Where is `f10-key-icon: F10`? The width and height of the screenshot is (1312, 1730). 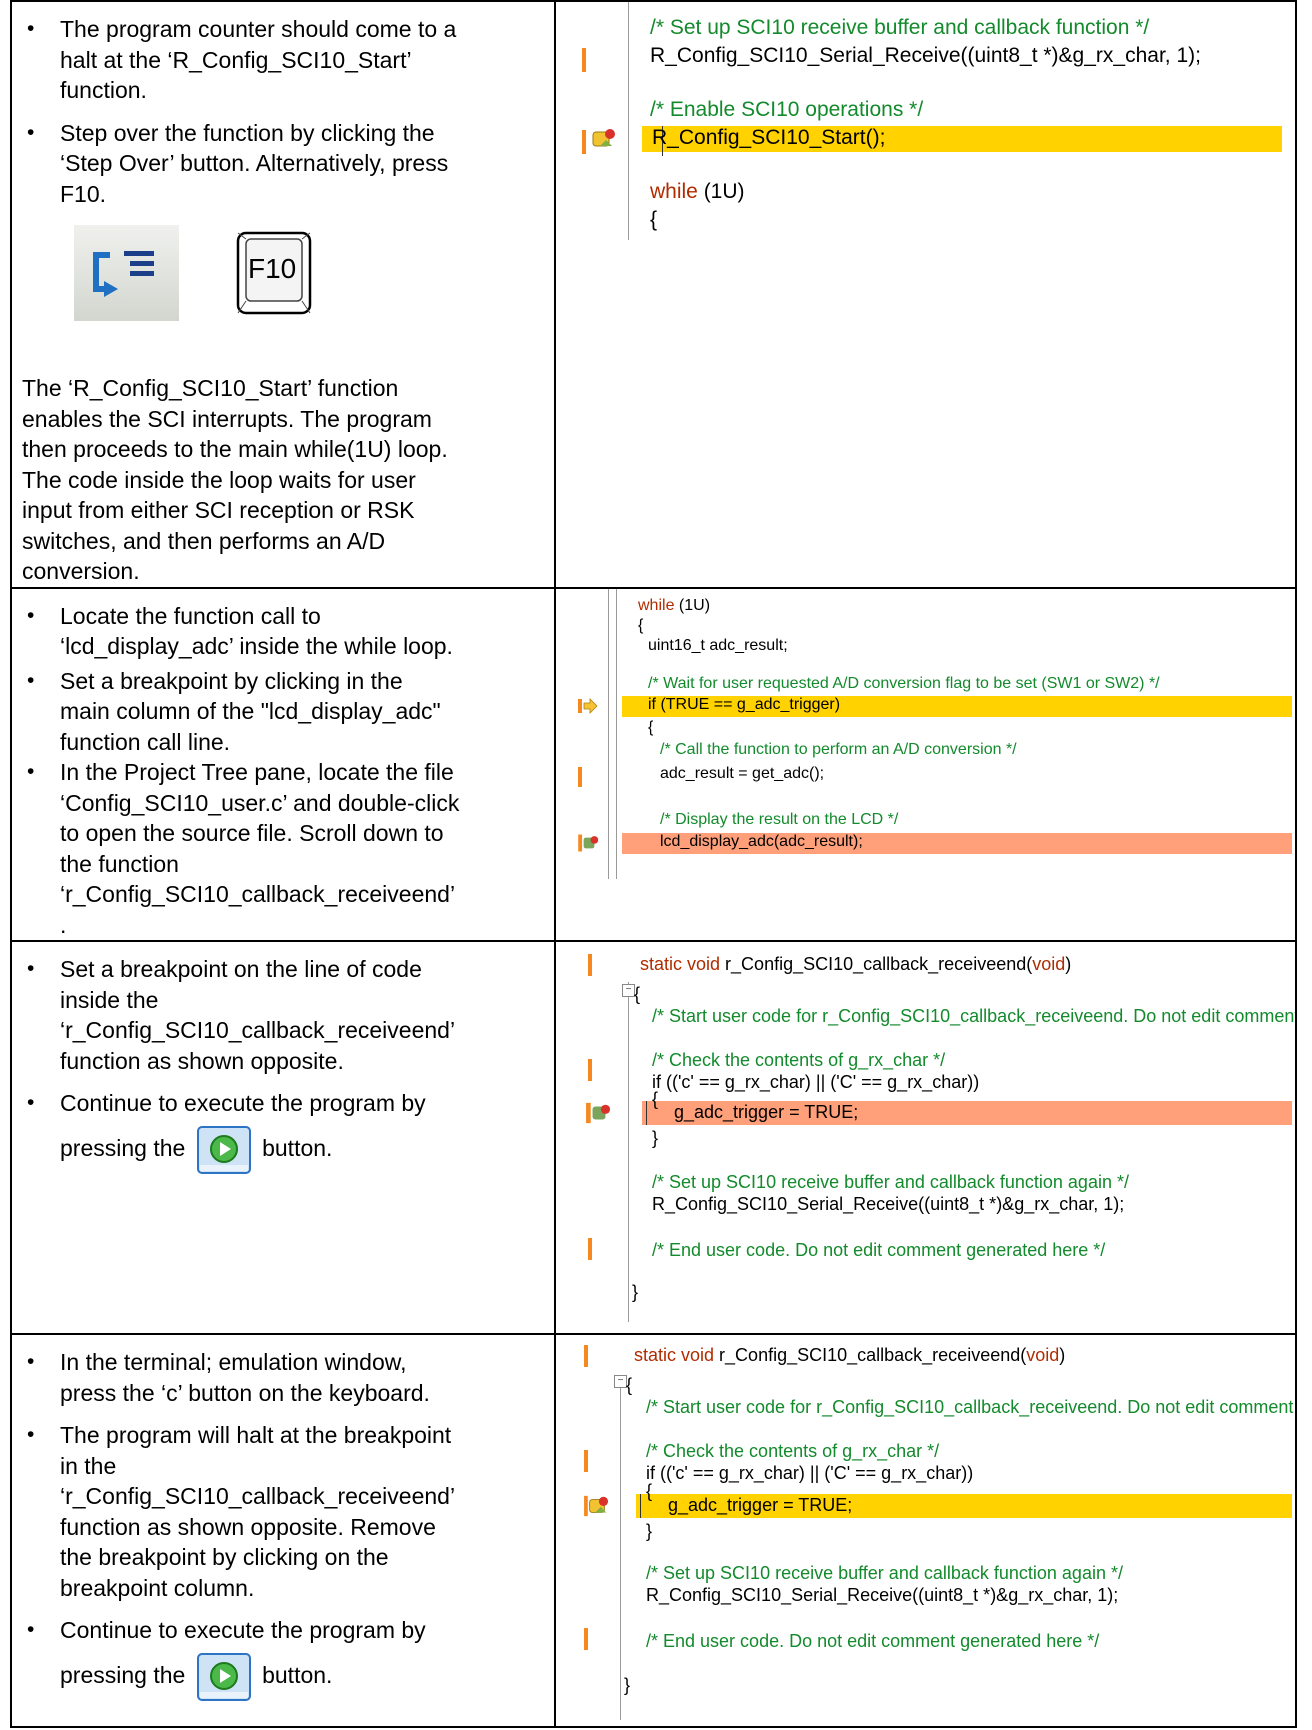 f10-key-icon: F10 is located at coordinates (274, 273).